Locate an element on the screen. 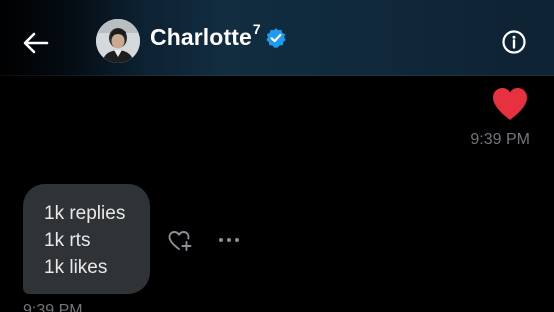  more-horizontal-icon is located at coordinates (229, 240).